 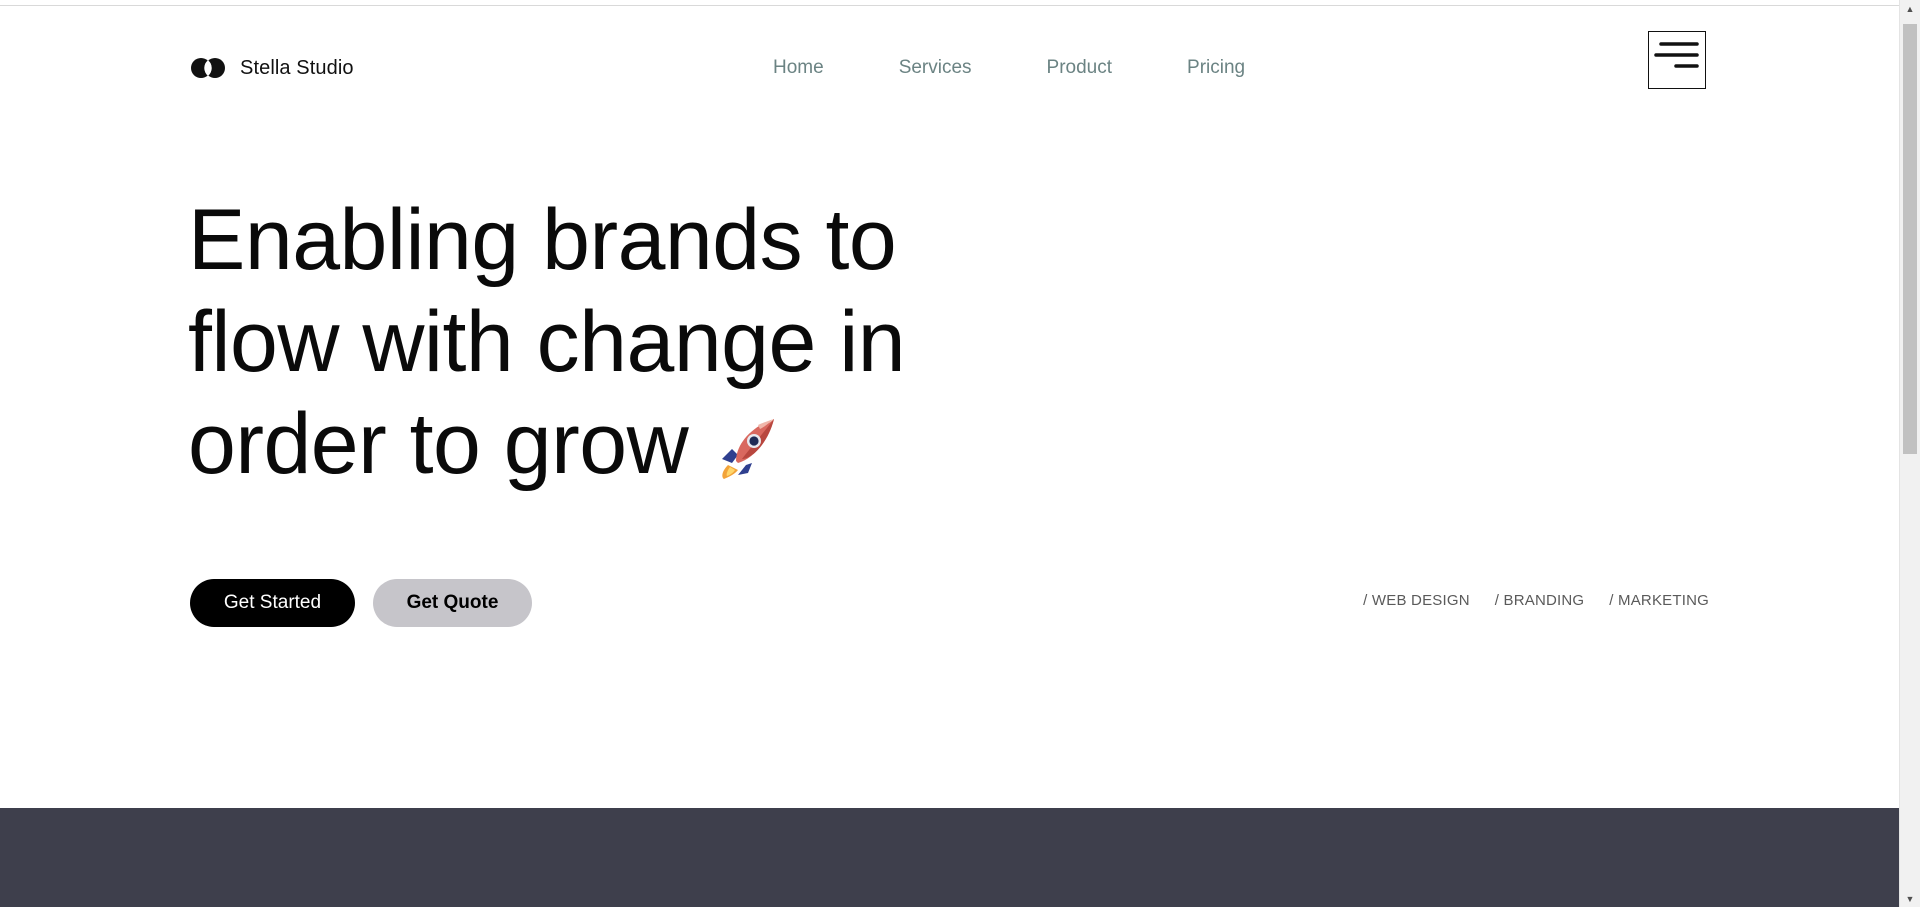 What do you see at coordinates (1659, 600) in the screenshot?
I see `tag-marketing: / MARKETING` at bounding box center [1659, 600].